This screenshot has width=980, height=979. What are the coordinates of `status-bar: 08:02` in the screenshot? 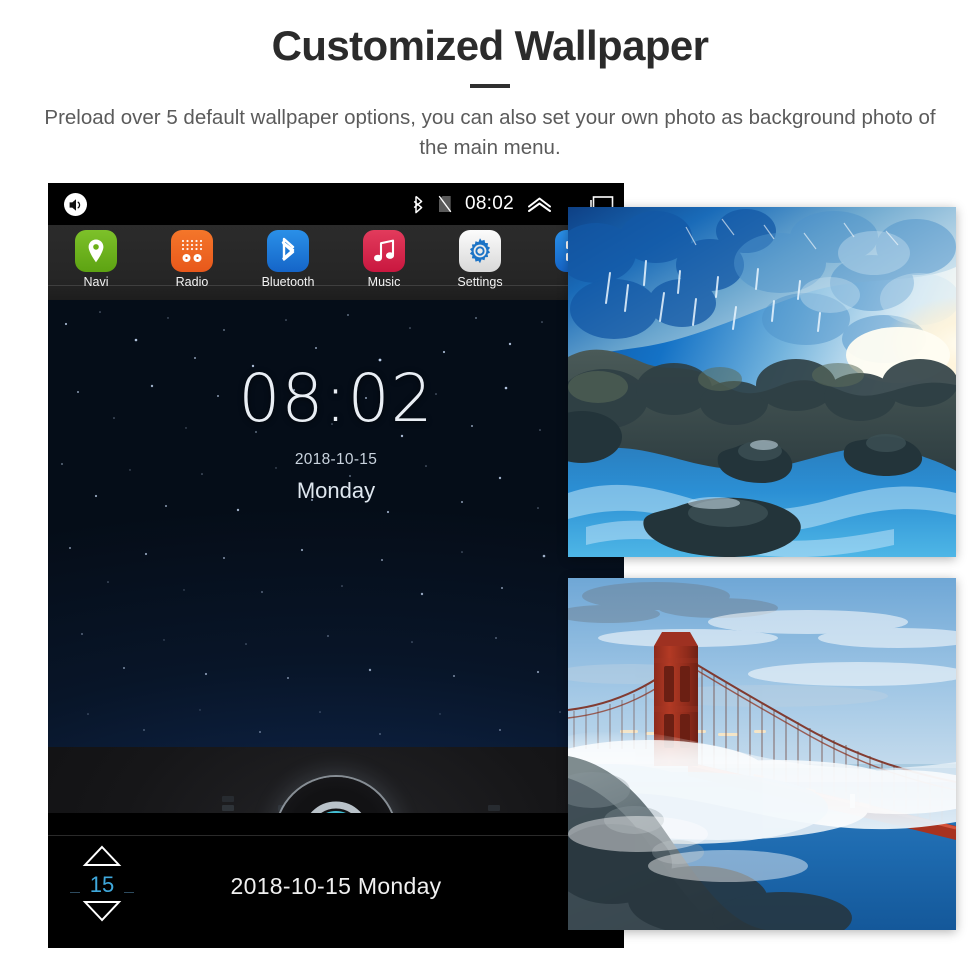 It's located at (336, 204).